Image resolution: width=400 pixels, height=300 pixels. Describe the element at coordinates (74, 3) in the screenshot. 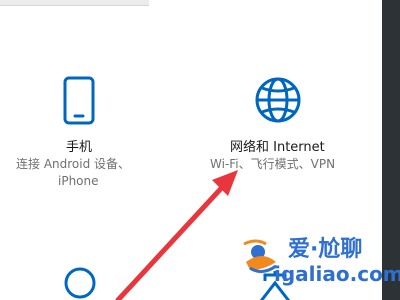

I see `top-search-area` at that location.